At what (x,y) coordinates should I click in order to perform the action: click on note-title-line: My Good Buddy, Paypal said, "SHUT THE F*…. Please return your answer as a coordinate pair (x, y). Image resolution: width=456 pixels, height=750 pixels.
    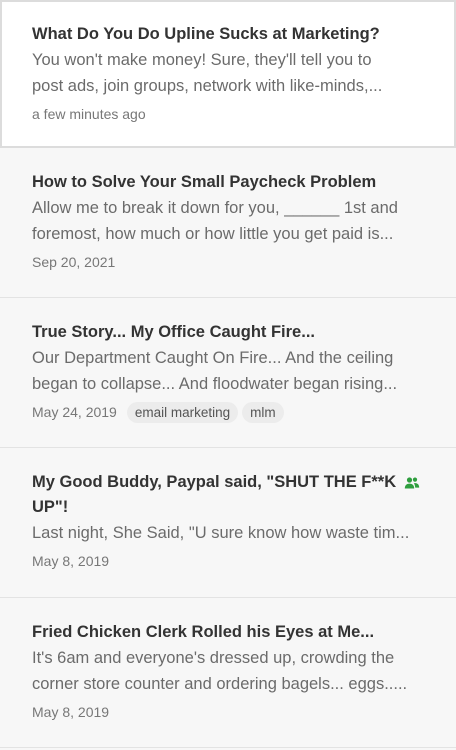
    Looking at the image, I should click on (214, 482).